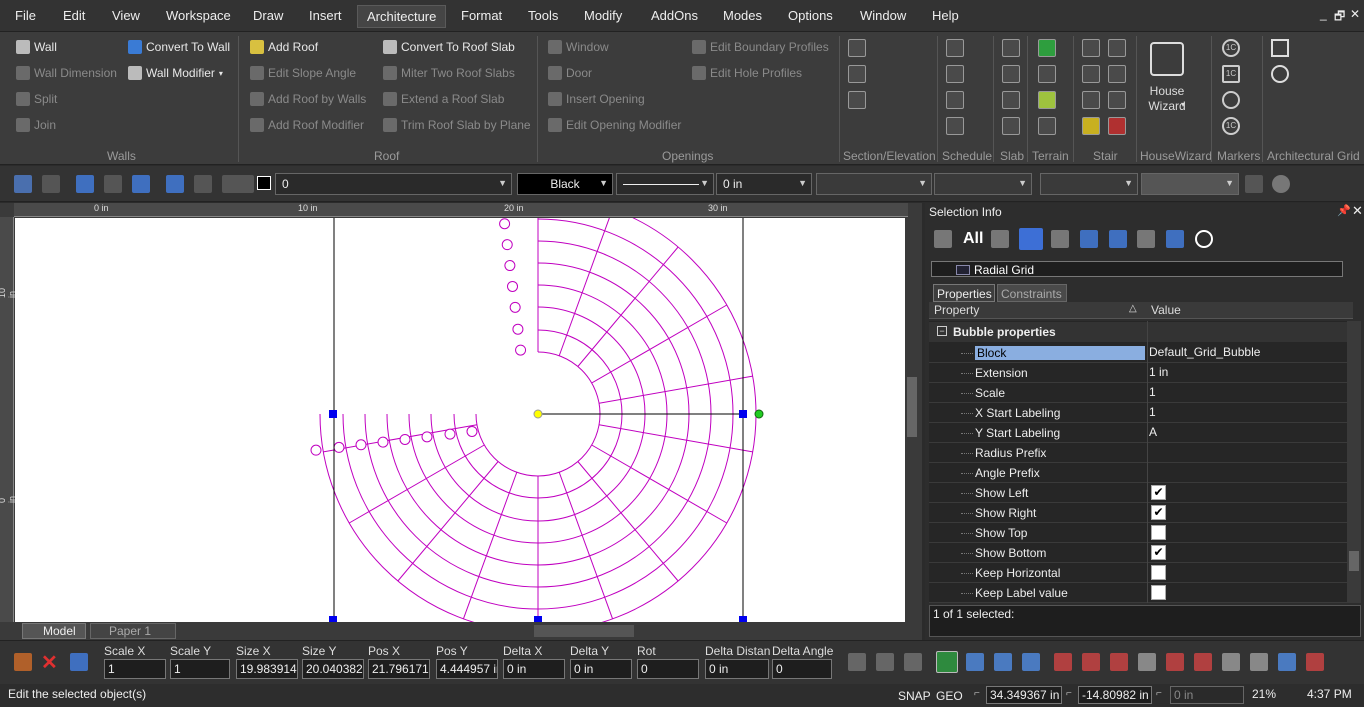 The width and height of the screenshot is (1364, 707). Describe the element at coordinates (1047, 100) in the screenshot. I see `terrain-paint-icon` at that location.